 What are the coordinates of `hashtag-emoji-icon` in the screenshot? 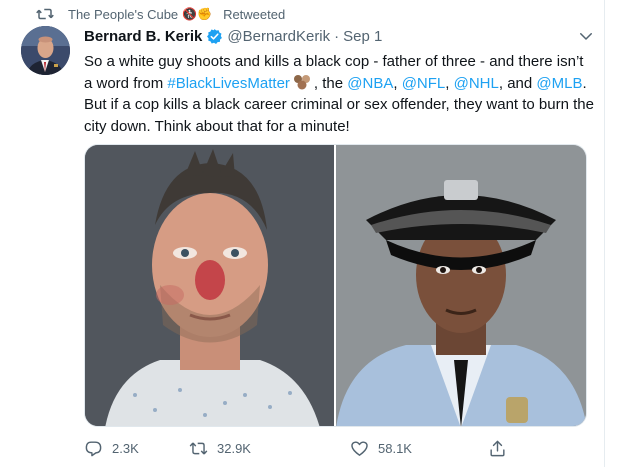 It's located at (302, 82).